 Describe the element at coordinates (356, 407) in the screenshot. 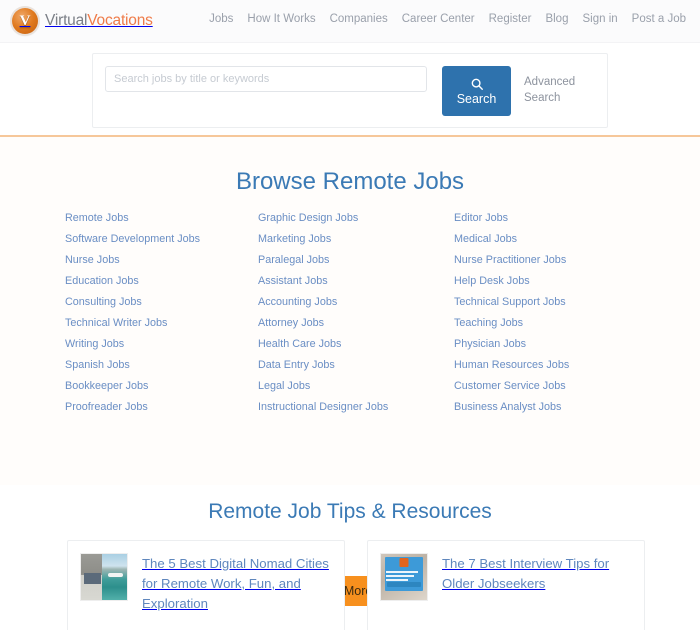

I see `job-link: Instructional Designer Jobs` at that location.